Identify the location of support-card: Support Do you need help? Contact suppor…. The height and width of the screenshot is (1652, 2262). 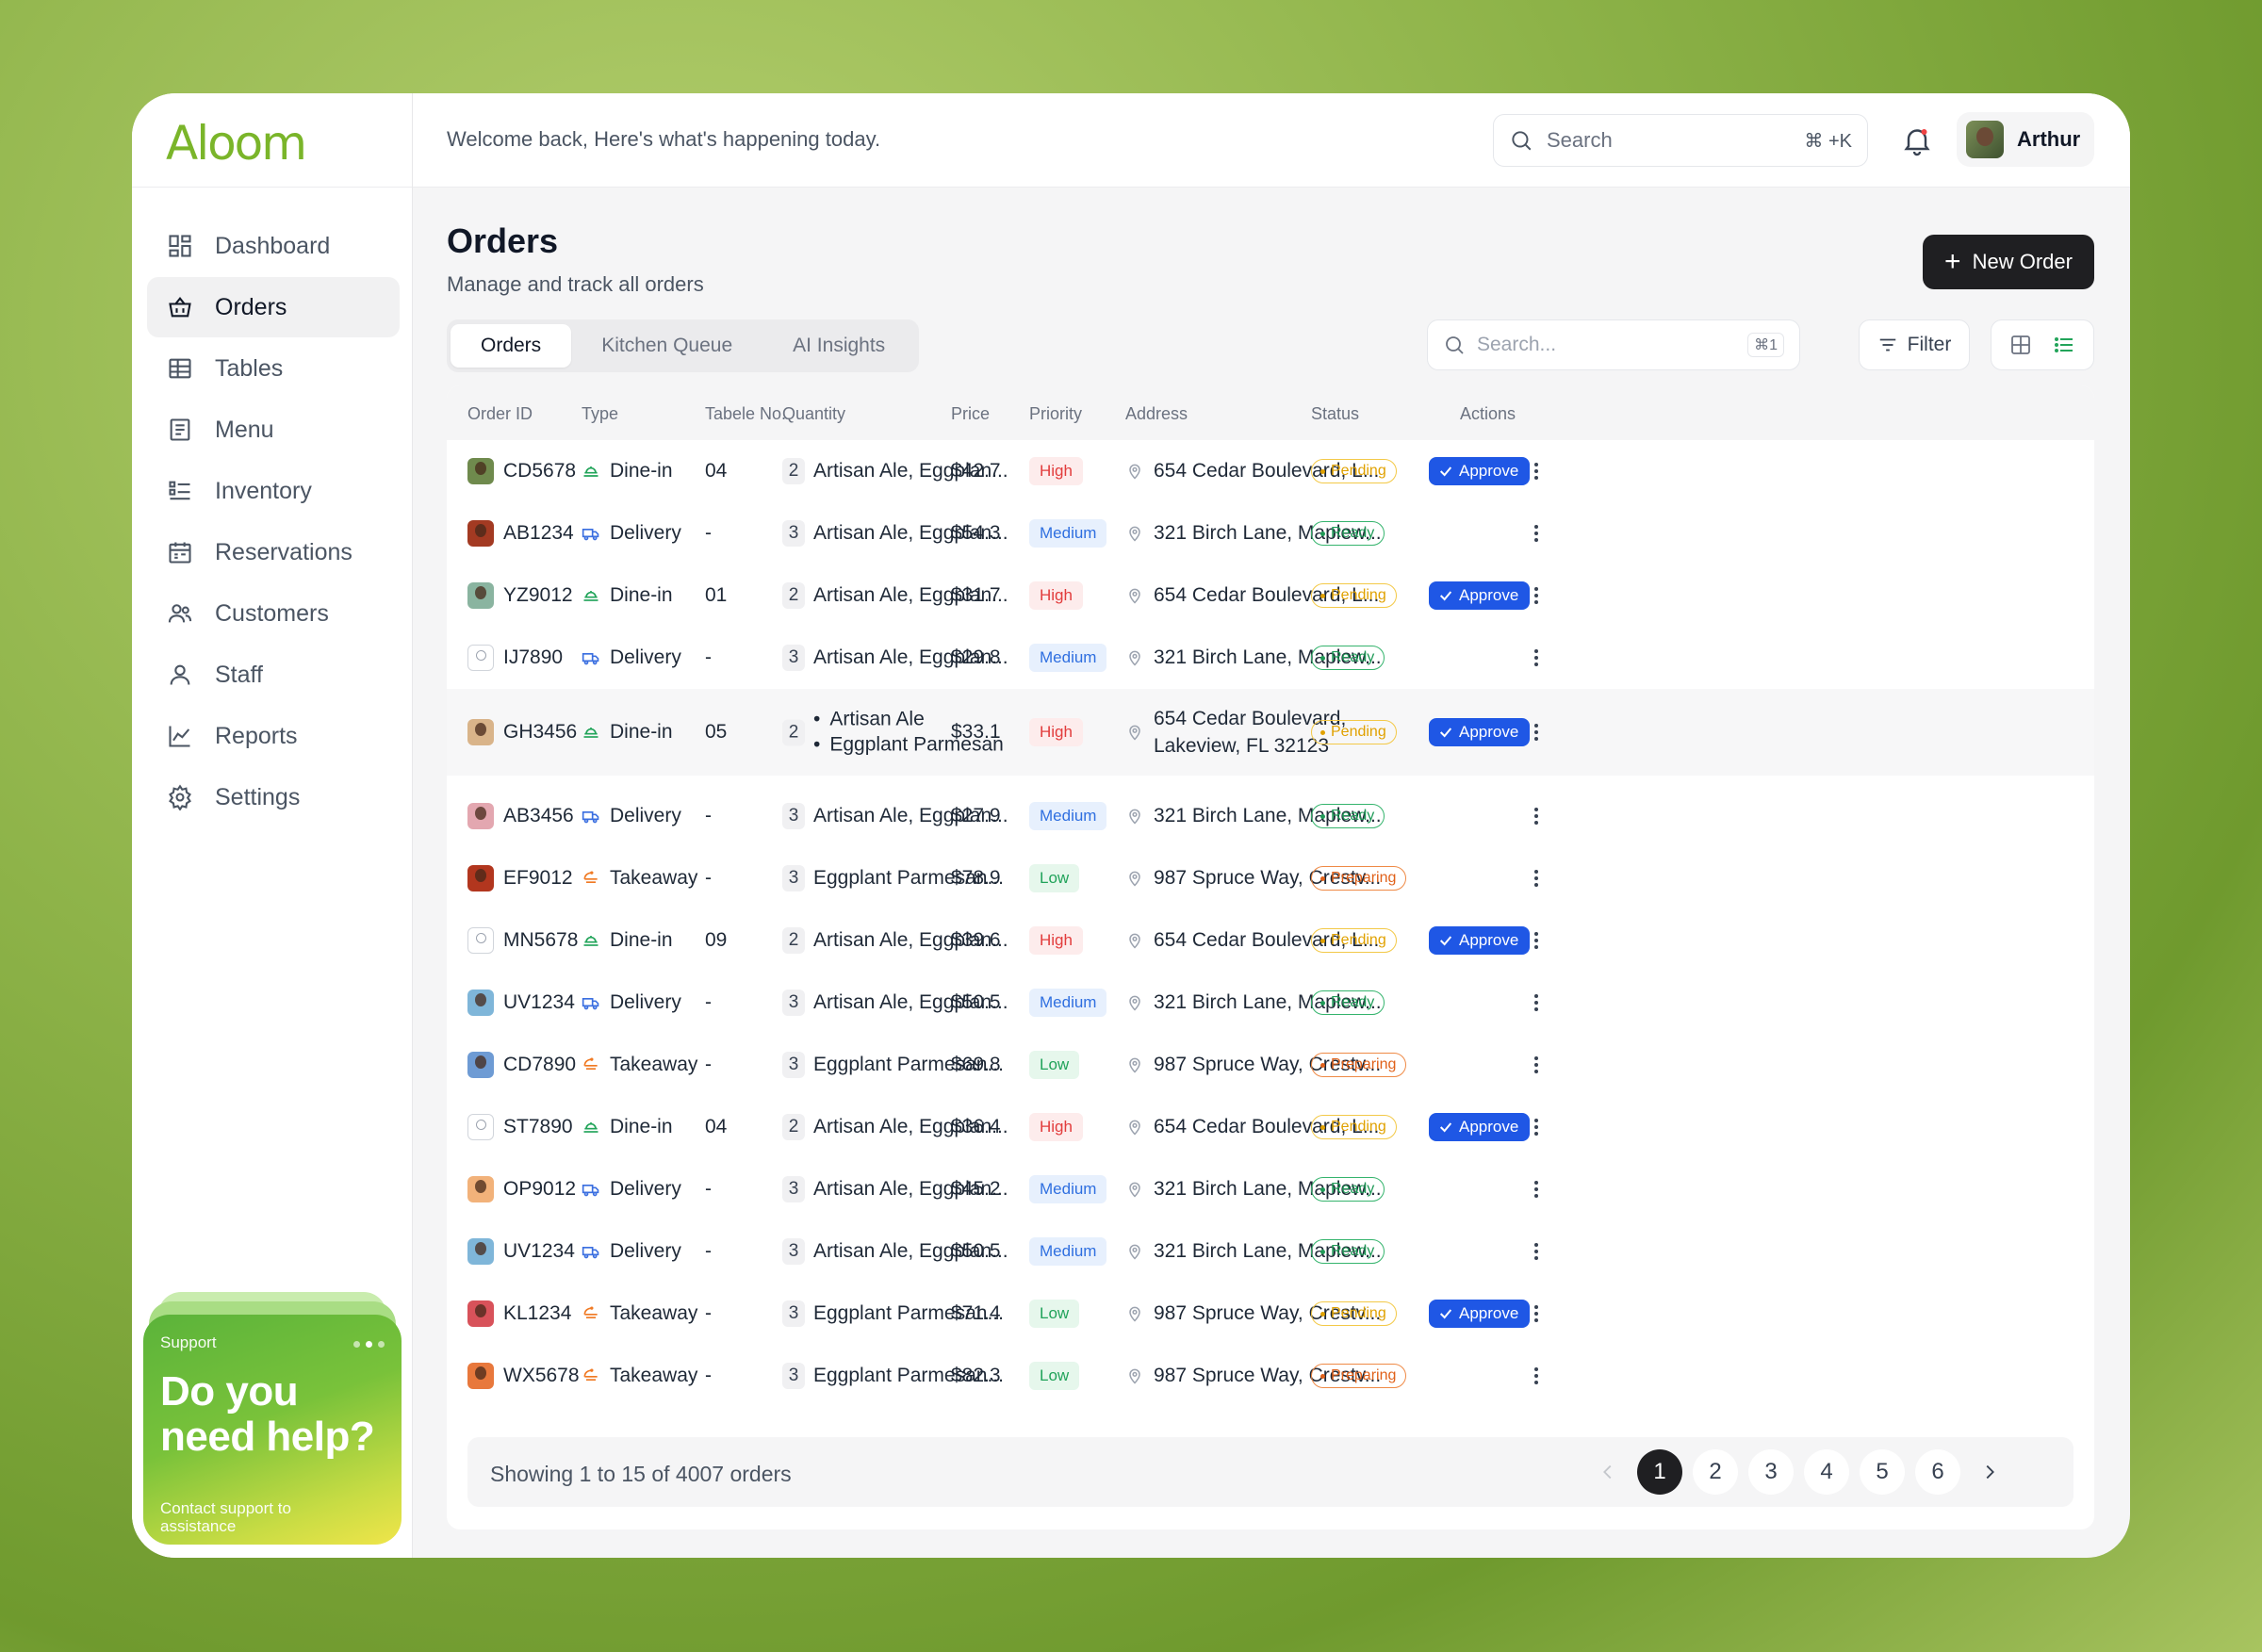
(272, 1430).